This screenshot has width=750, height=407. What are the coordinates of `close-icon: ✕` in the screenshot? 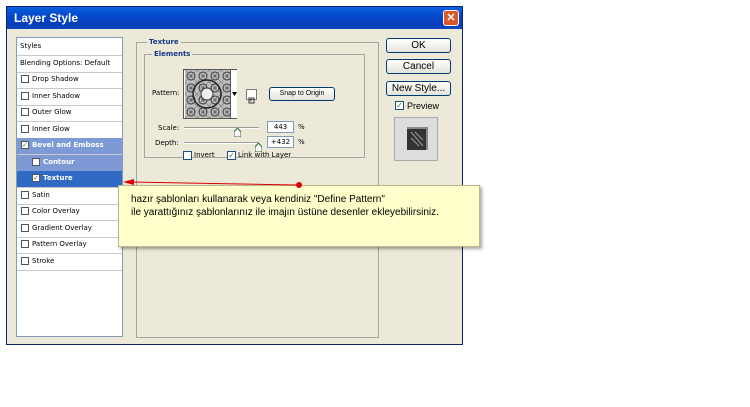 It's located at (451, 18).